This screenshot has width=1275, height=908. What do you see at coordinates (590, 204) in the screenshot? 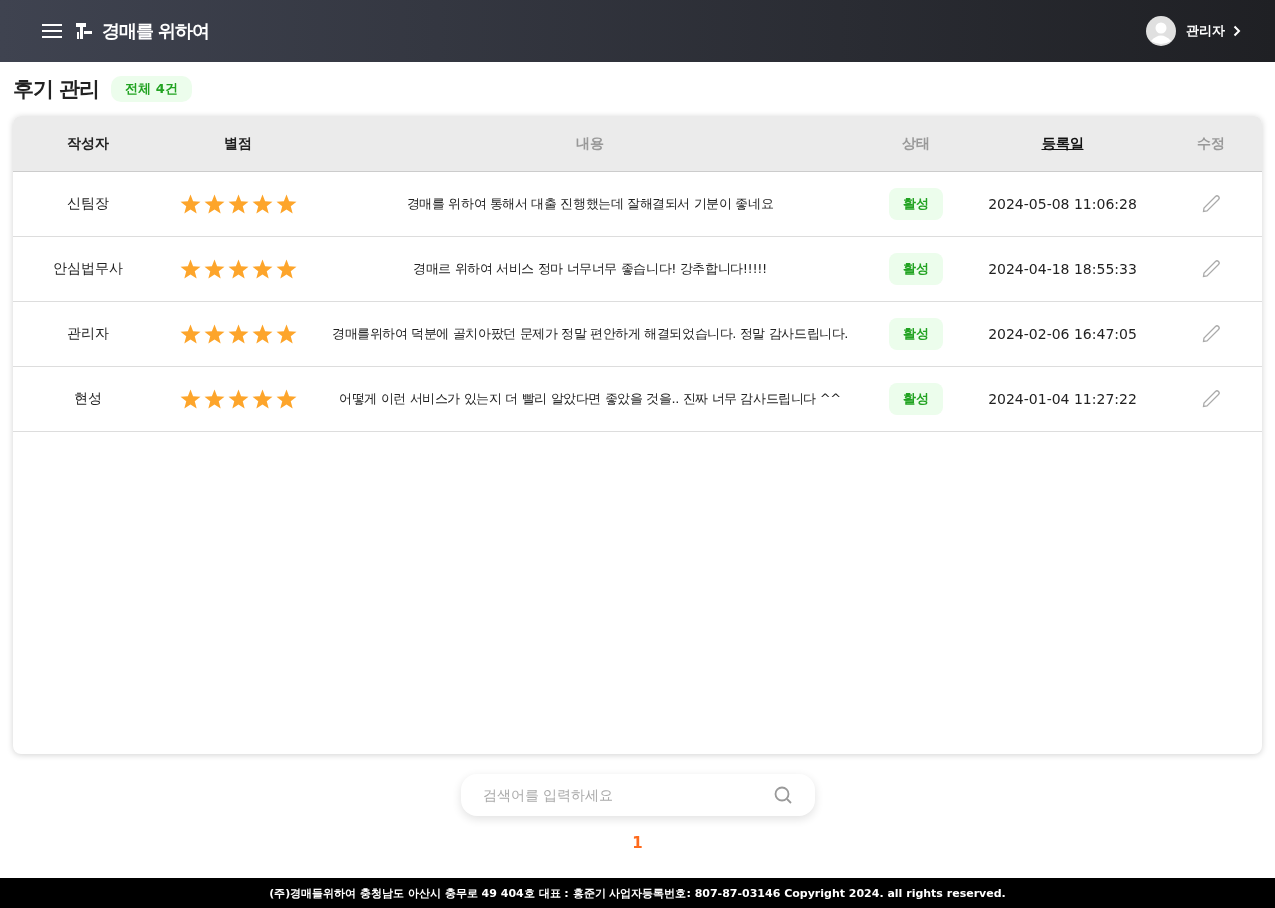
I see `review-content: 경매를 위하여 통해서 대출 진행했는데 잘해결되서 기분이 좋네요` at bounding box center [590, 204].